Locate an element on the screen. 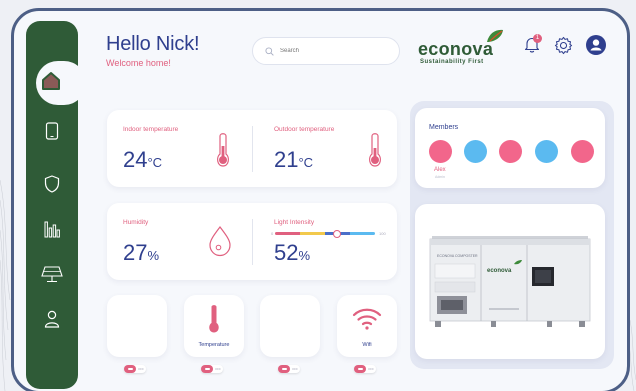 This screenshot has width=636, height=391. tablet-icon is located at coordinates (52, 131).